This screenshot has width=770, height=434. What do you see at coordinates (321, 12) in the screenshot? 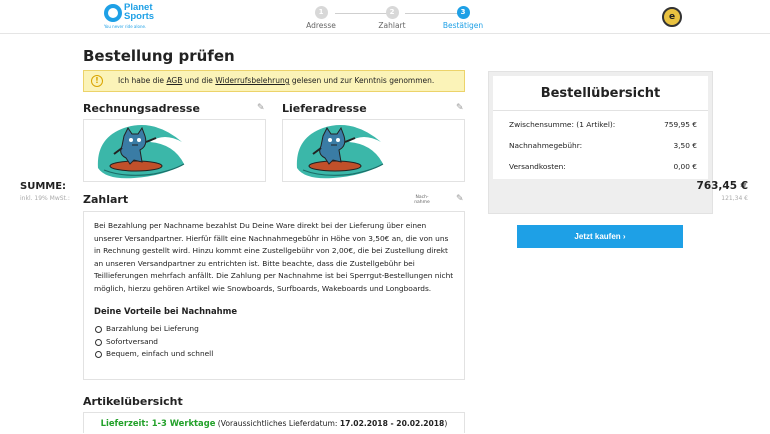
I see `step-number: 1` at bounding box center [321, 12].